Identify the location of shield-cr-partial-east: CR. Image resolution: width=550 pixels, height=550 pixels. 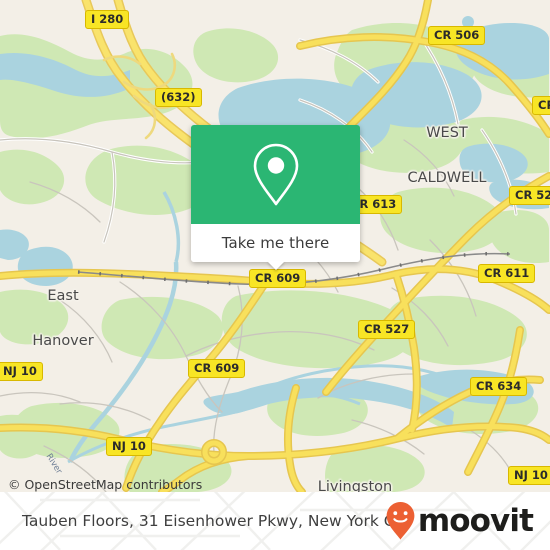
(541, 105).